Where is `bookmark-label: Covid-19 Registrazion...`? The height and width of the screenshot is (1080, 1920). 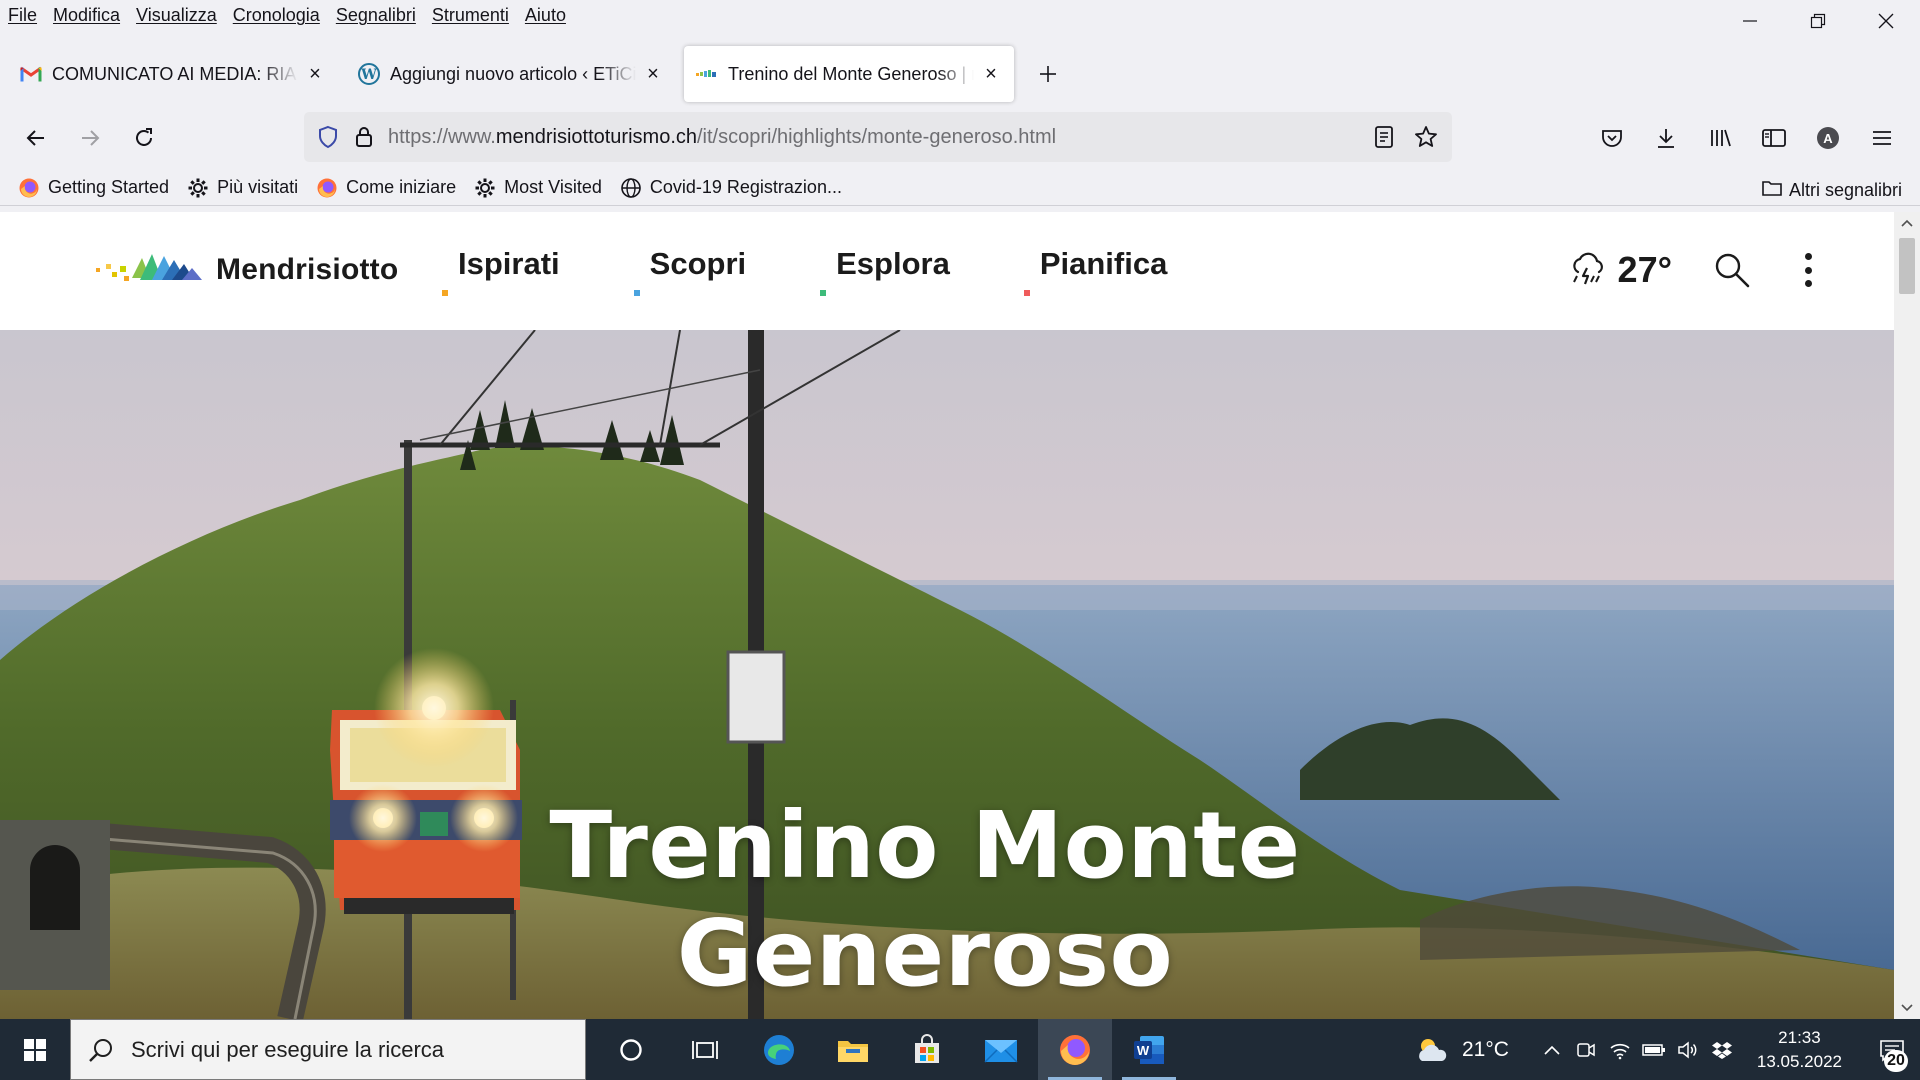
bookmark-label: Covid-19 Registrazion... is located at coordinates (745, 187).